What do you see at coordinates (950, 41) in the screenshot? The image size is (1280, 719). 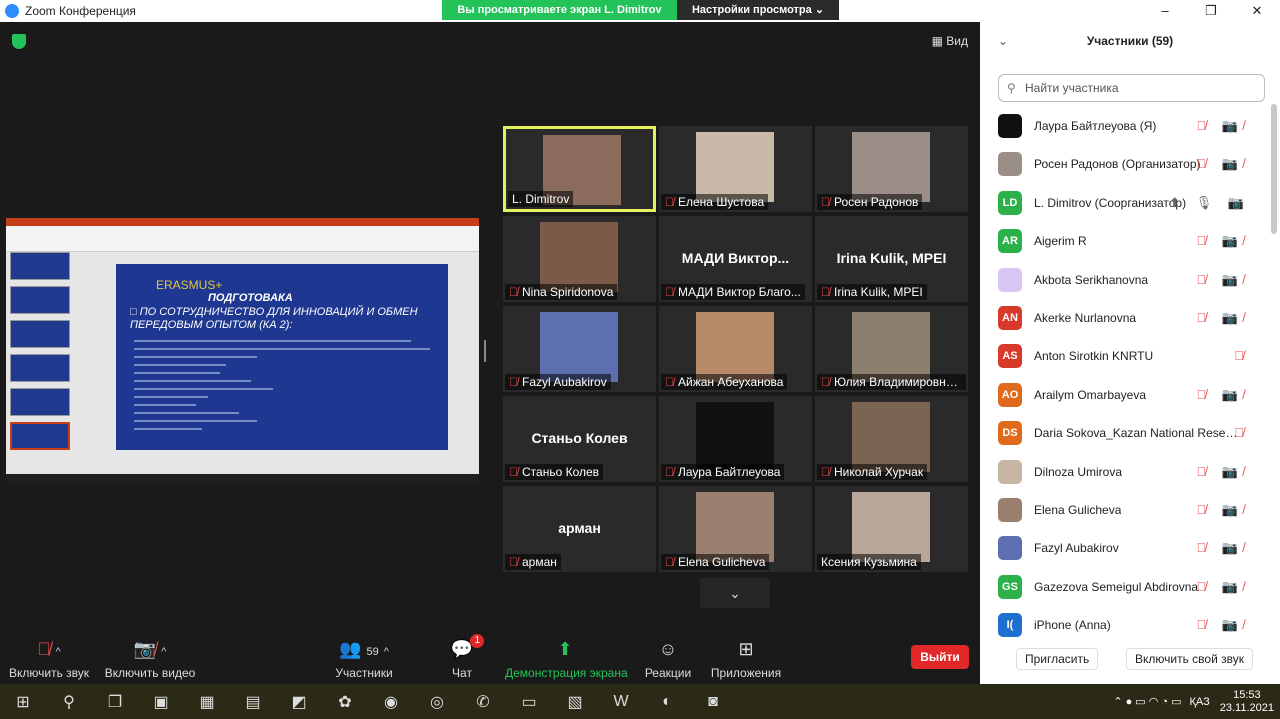 I see `view-button: ▦ Вид` at bounding box center [950, 41].